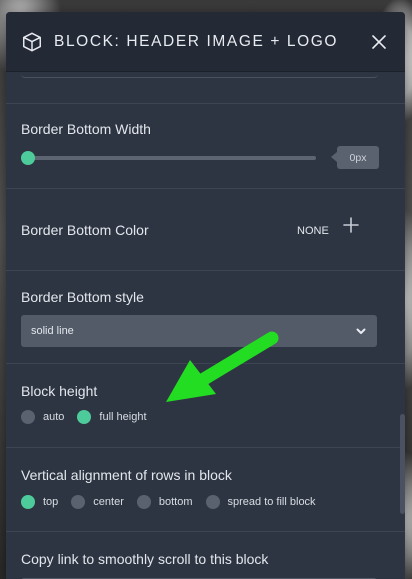  I want to click on valign-option-bottom: bottom, so click(164, 502).